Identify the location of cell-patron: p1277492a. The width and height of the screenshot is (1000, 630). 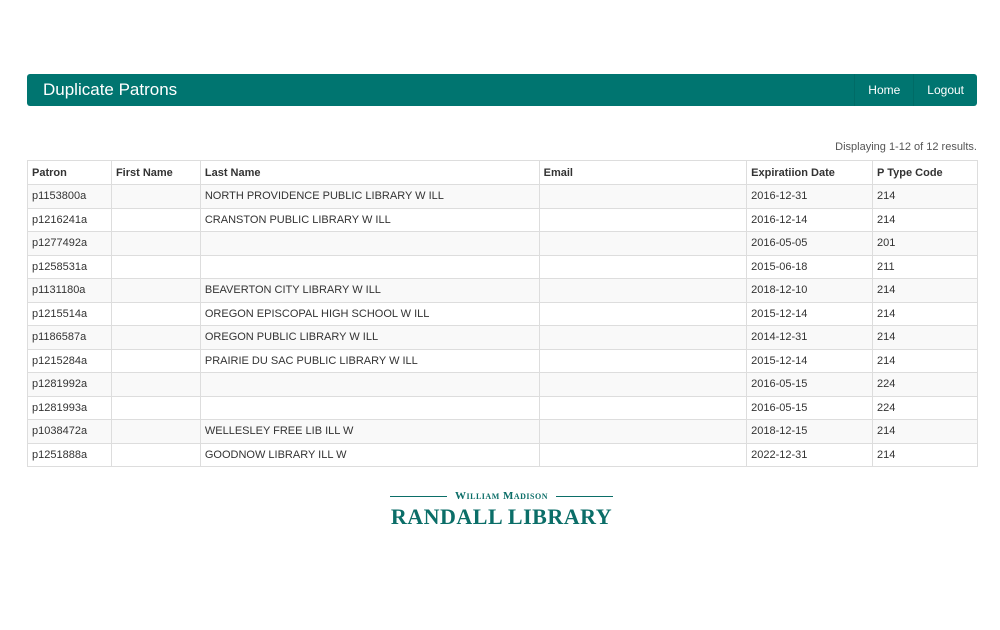
(69, 243).